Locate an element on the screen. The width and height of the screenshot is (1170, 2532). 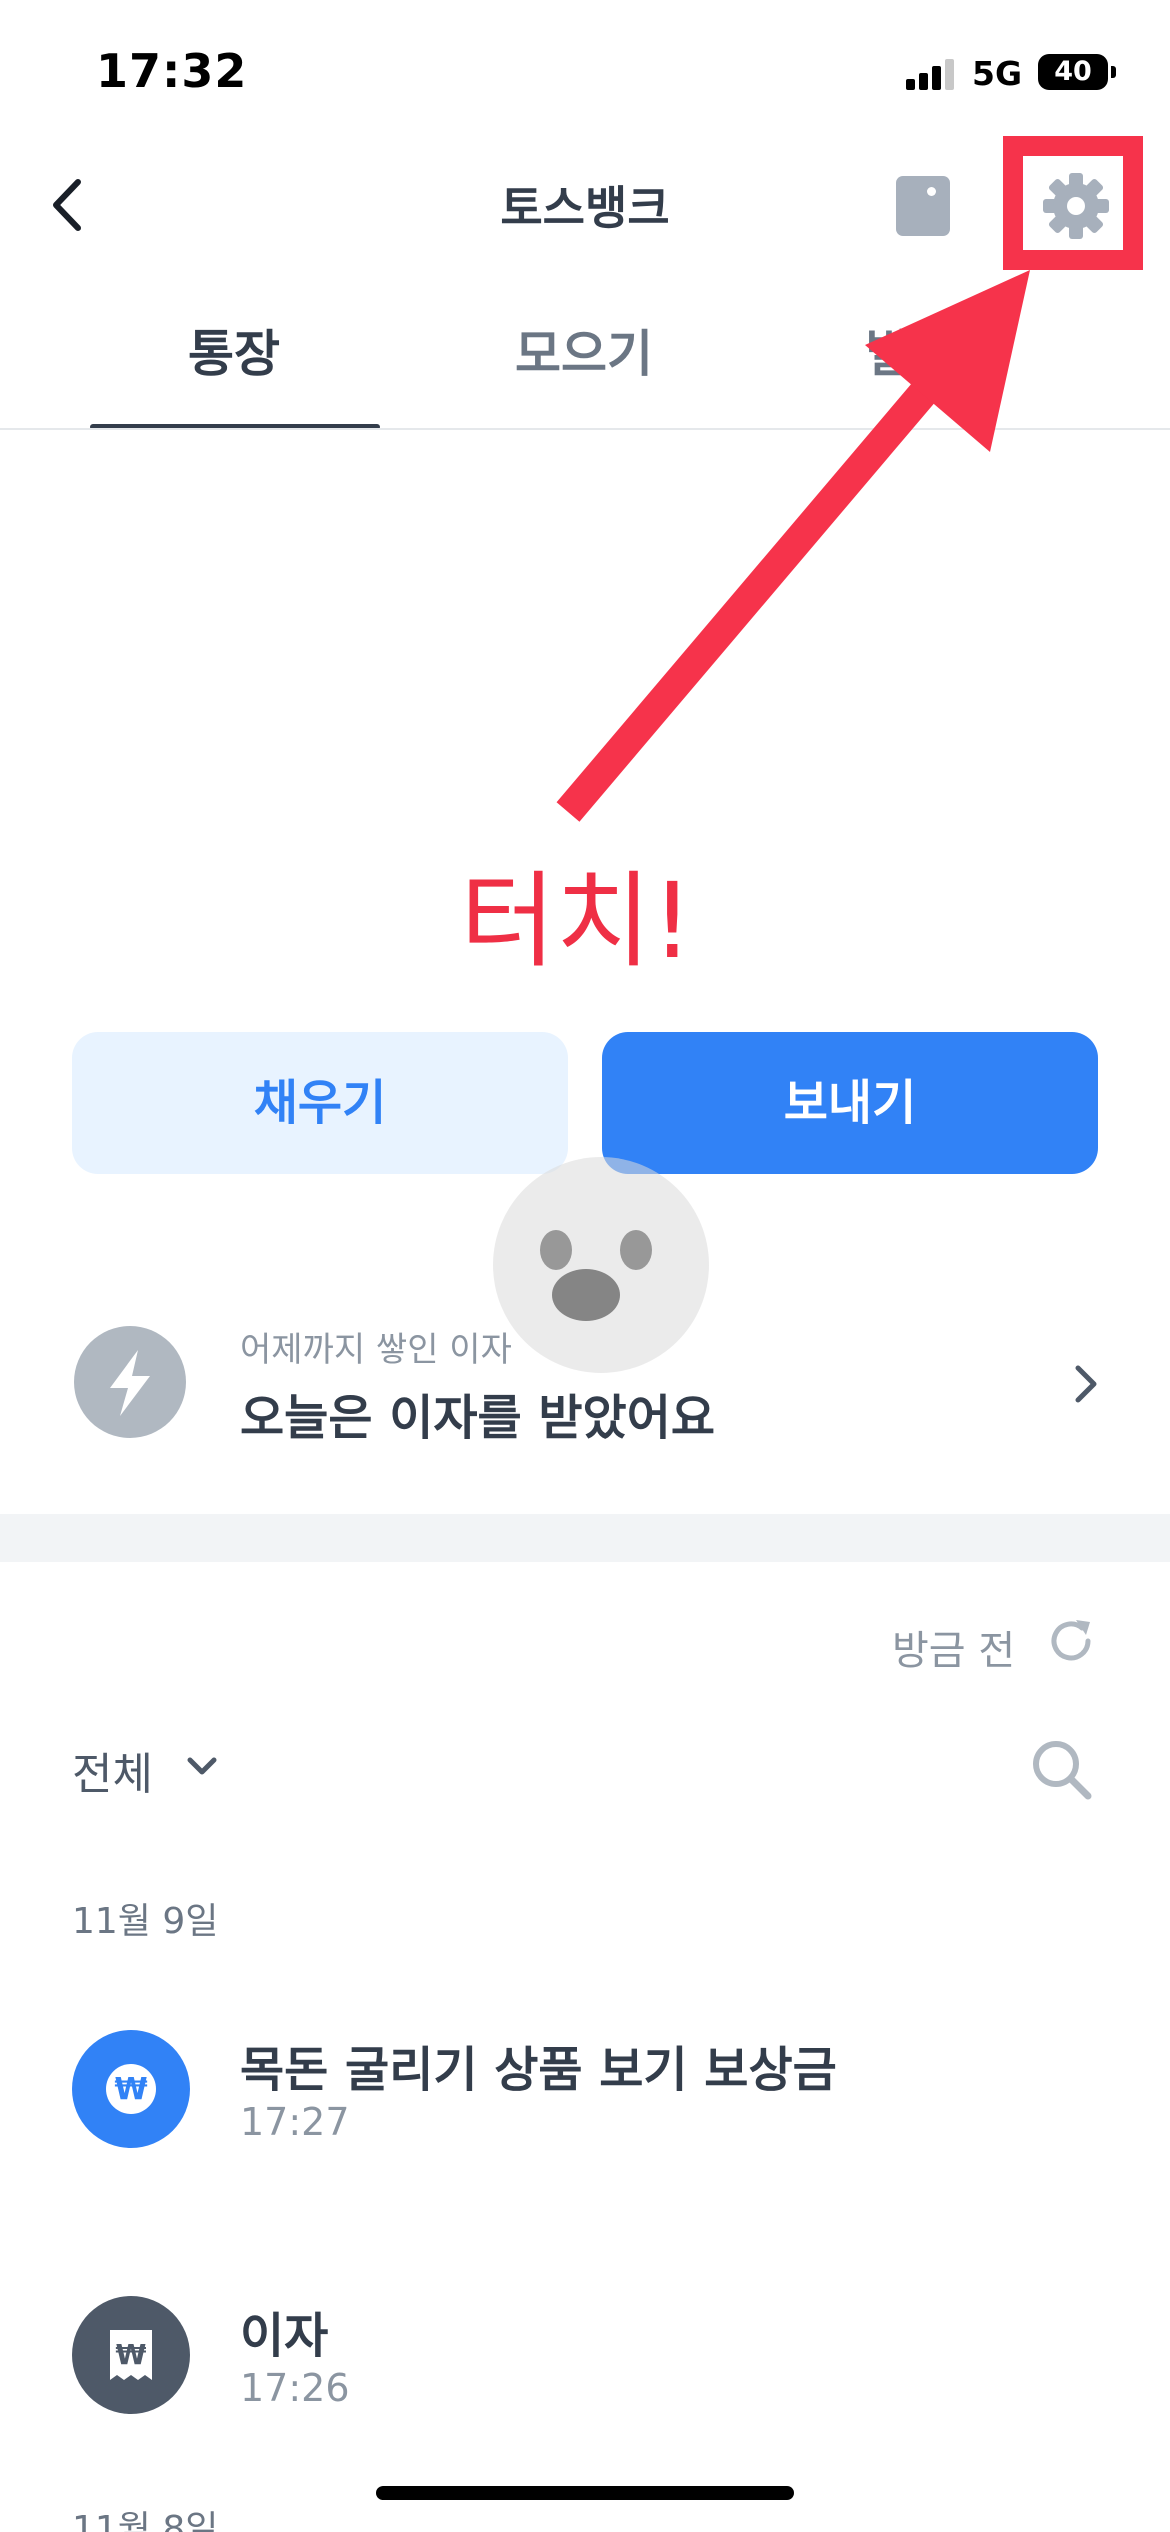
refresh-timestamp: 방금 전 is located at coordinates (954, 1651).